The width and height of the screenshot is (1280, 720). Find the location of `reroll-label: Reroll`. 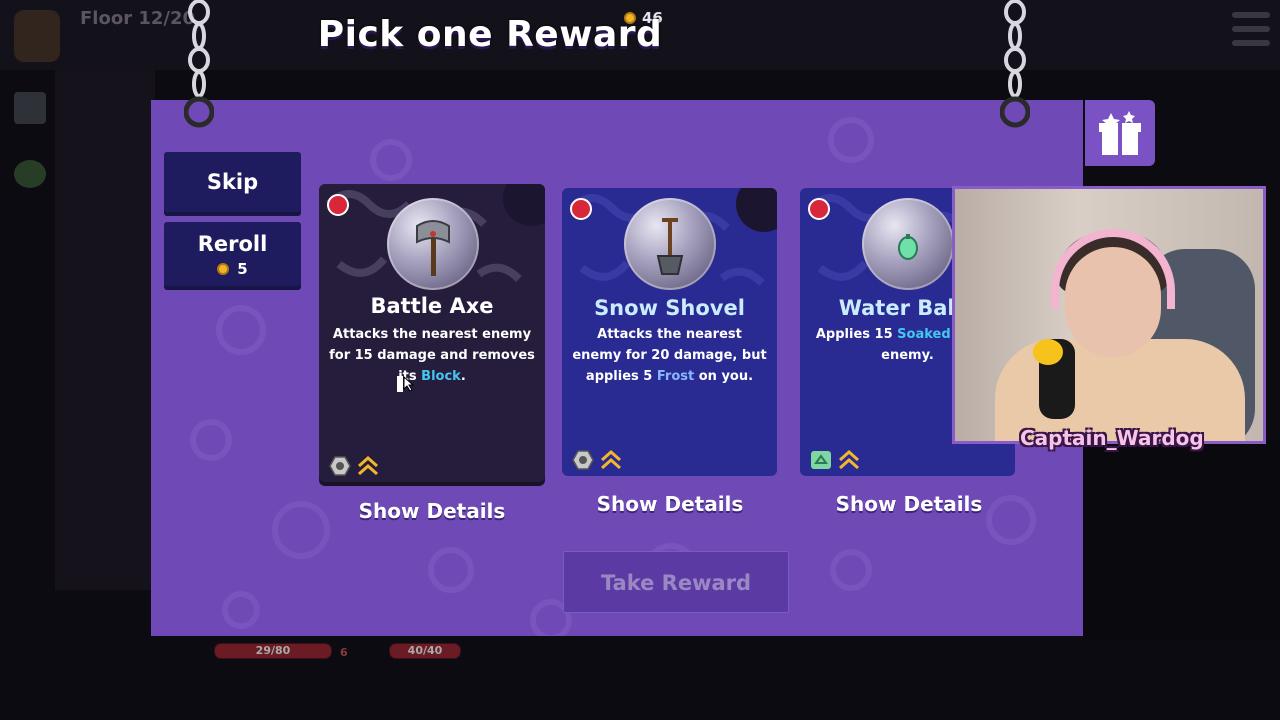

reroll-label: Reroll is located at coordinates (232, 244).